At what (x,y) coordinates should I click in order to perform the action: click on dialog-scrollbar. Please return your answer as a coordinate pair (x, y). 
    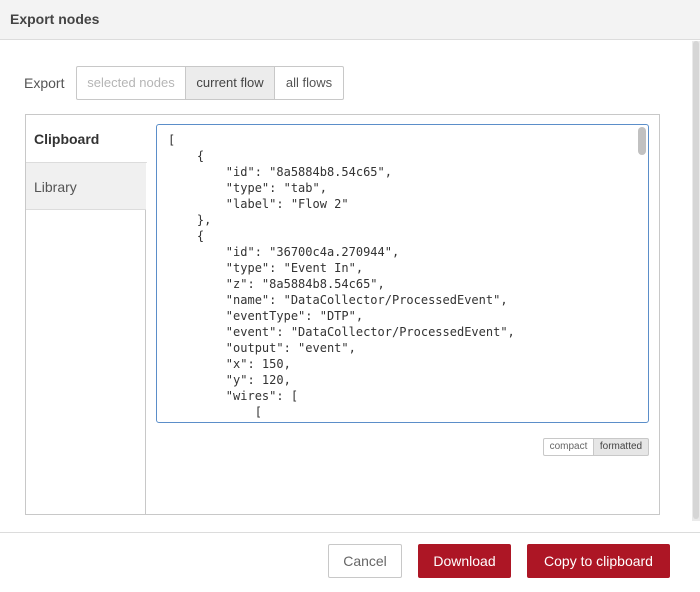
    Looking at the image, I should click on (696, 281).